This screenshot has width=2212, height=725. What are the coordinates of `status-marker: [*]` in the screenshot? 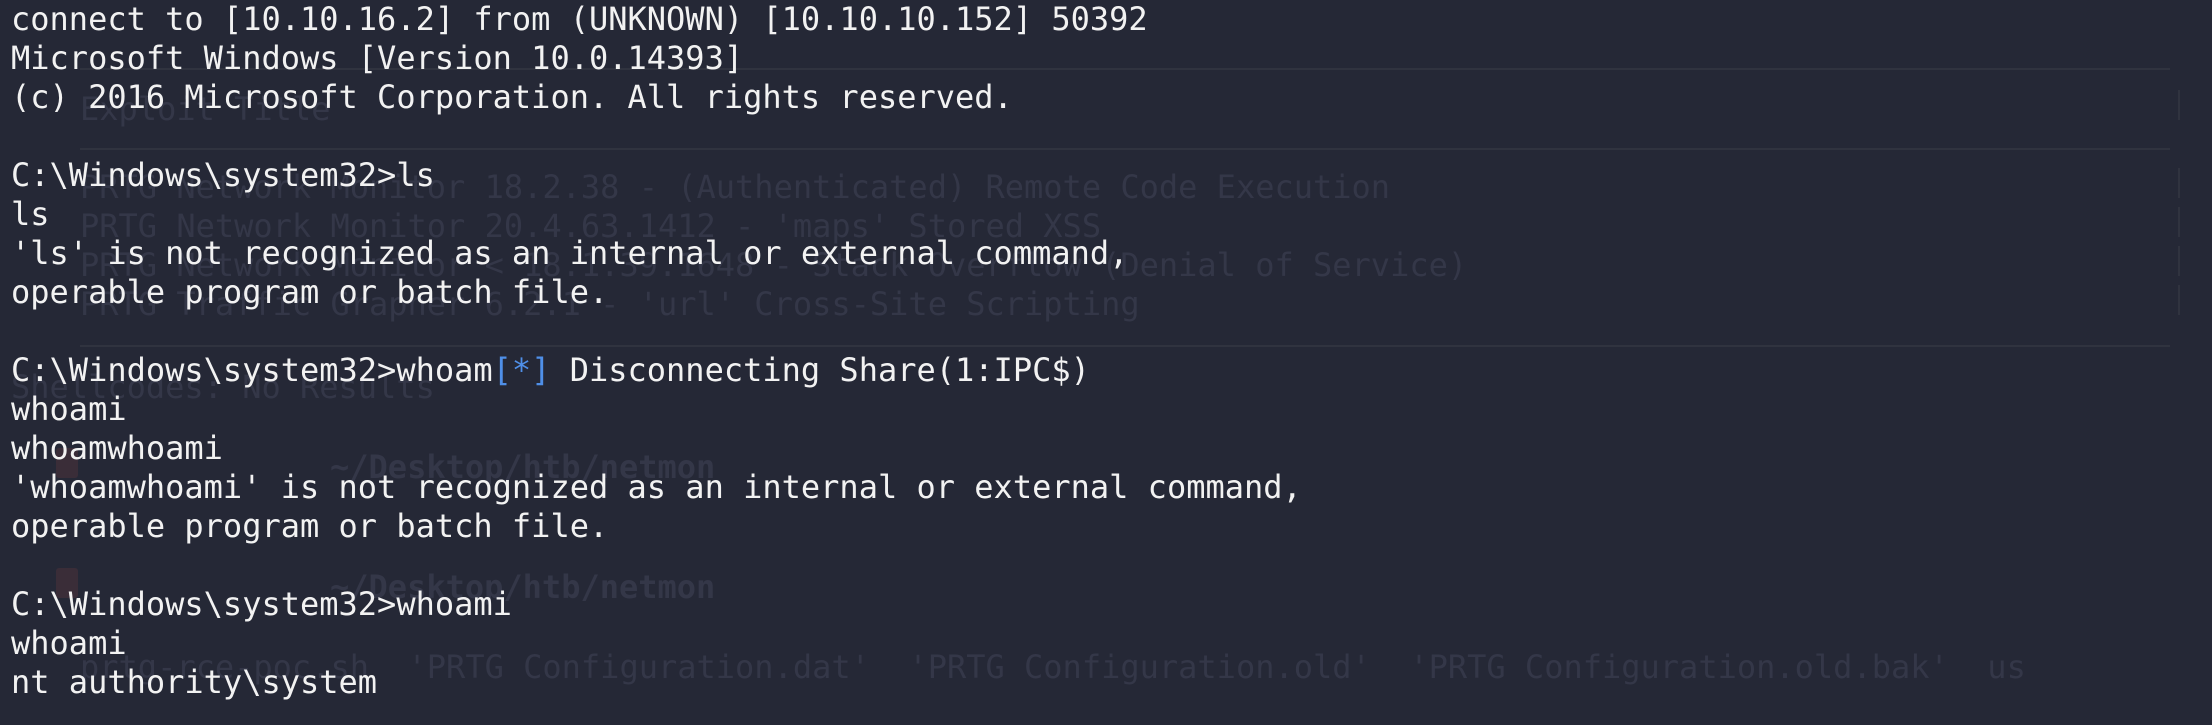 It's located at (521, 370).